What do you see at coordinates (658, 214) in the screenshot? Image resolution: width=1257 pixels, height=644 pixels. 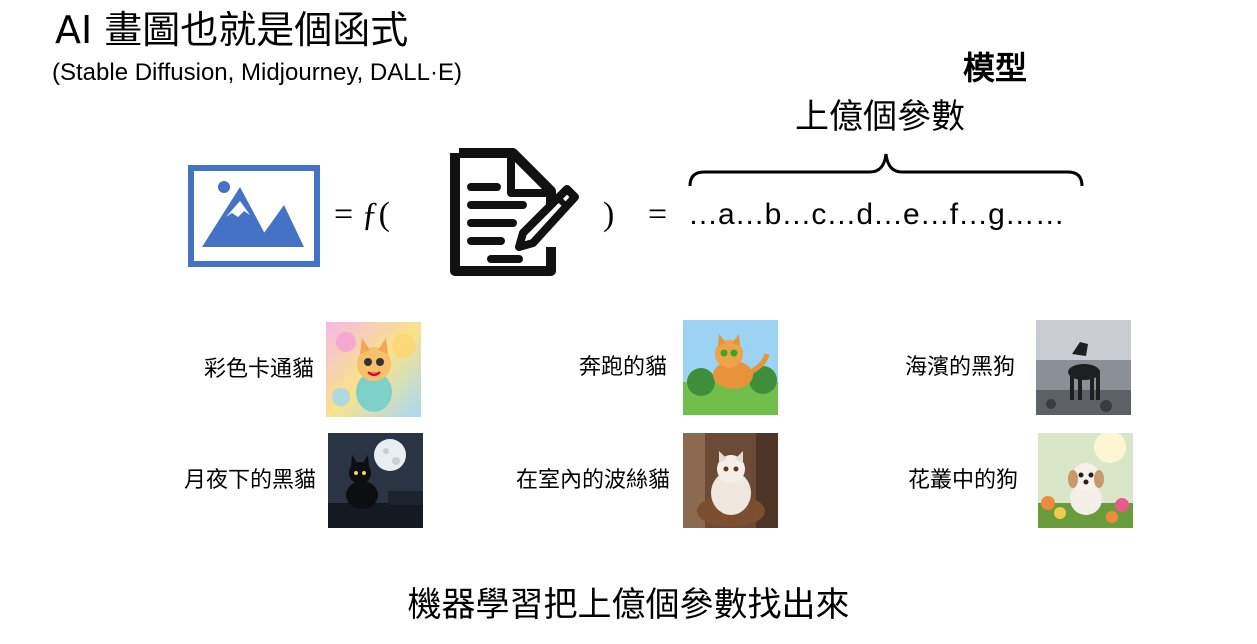 I see `equals-sign: =` at bounding box center [658, 214].